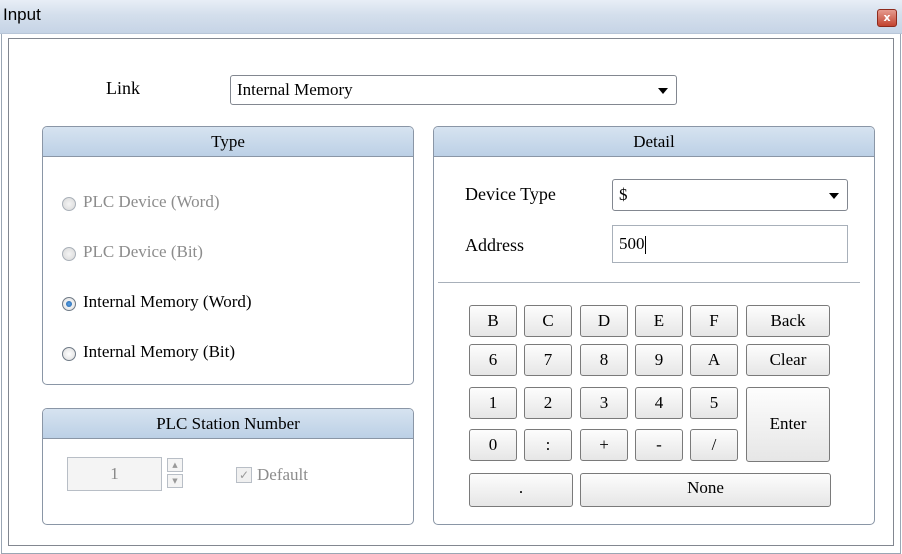  Describe the element at coordinates (714, 445) in the screenshot. I see `key-slash: /` at that location.